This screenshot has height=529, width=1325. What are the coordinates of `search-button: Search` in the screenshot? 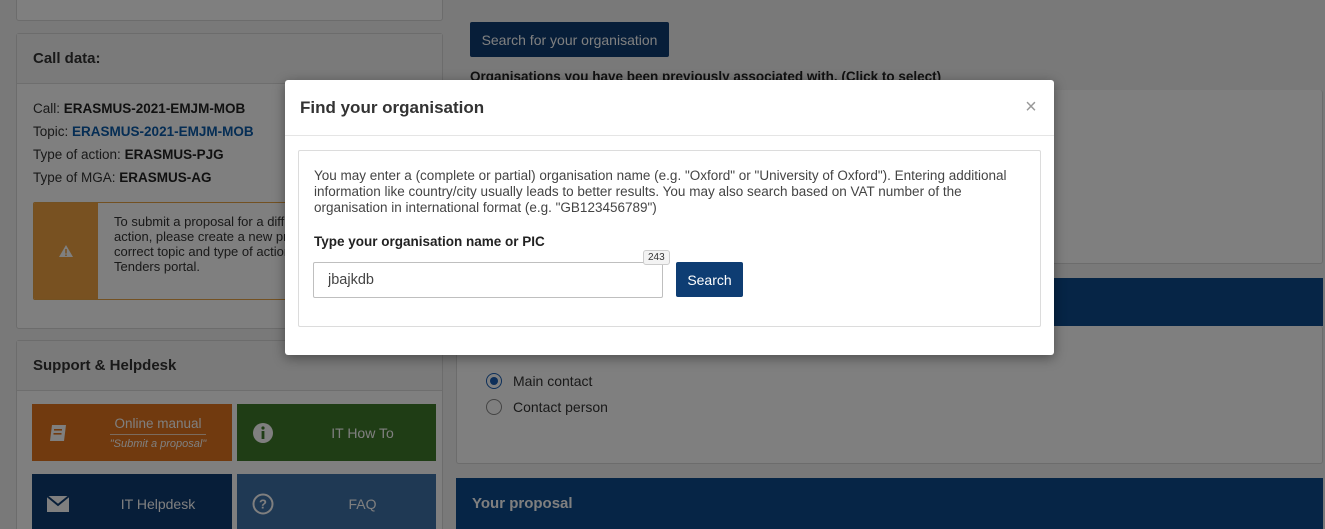 It's located at (709, 279).